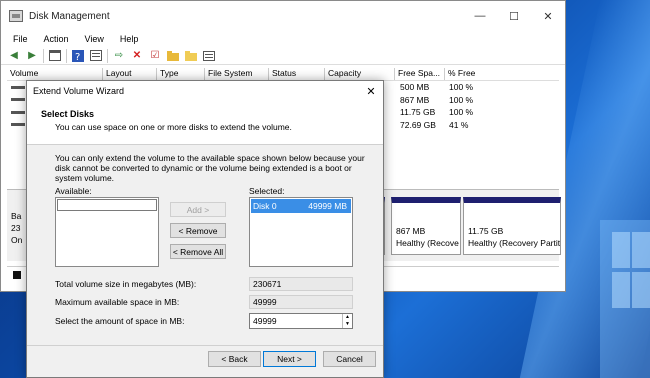  I want to click on menu-file: File, so click(20, 39).